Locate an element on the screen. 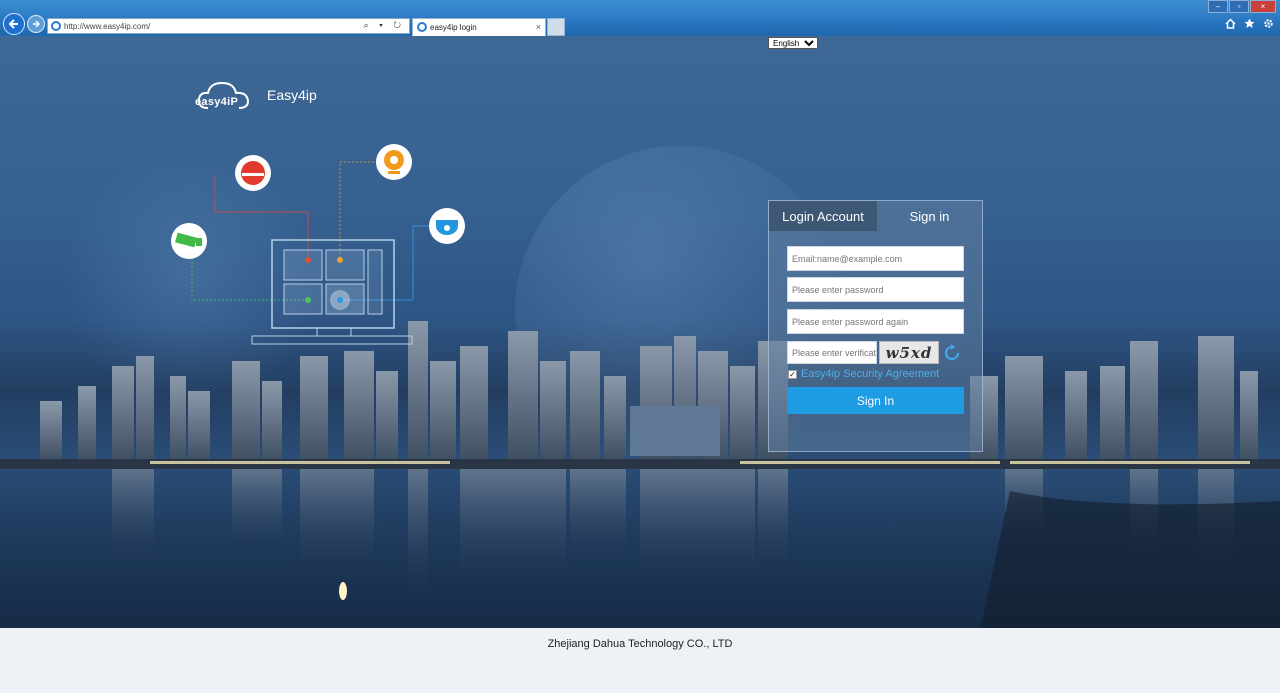  tab-sign-in: Sign in is located at coordinates (929, 216).